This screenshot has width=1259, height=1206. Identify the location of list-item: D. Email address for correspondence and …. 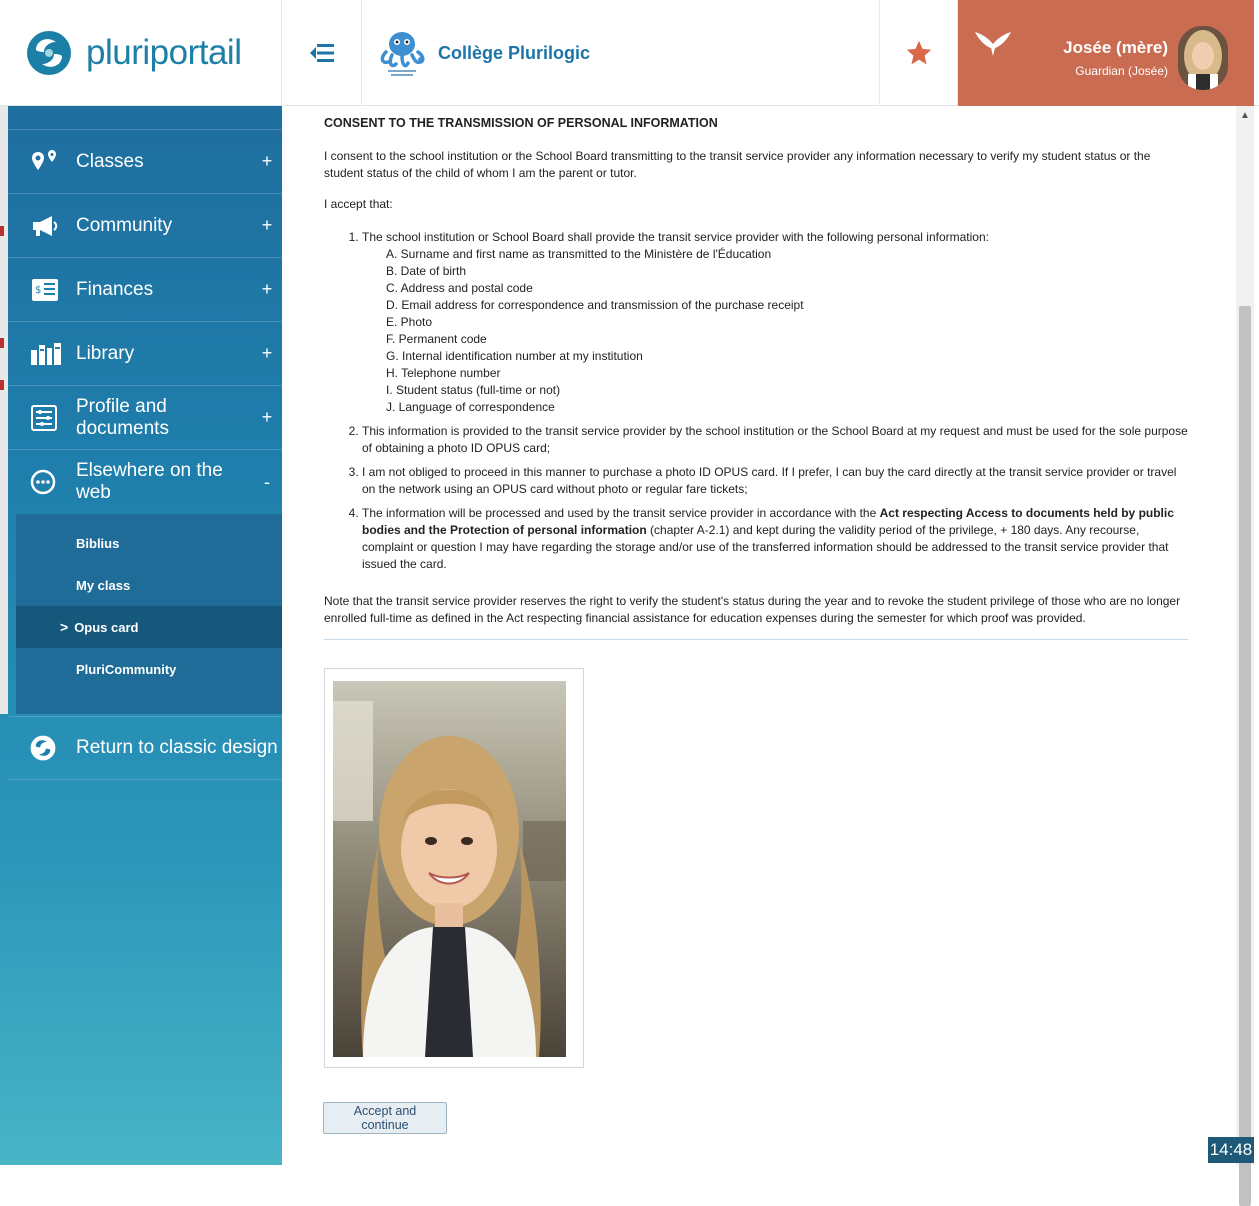
(595, 305).